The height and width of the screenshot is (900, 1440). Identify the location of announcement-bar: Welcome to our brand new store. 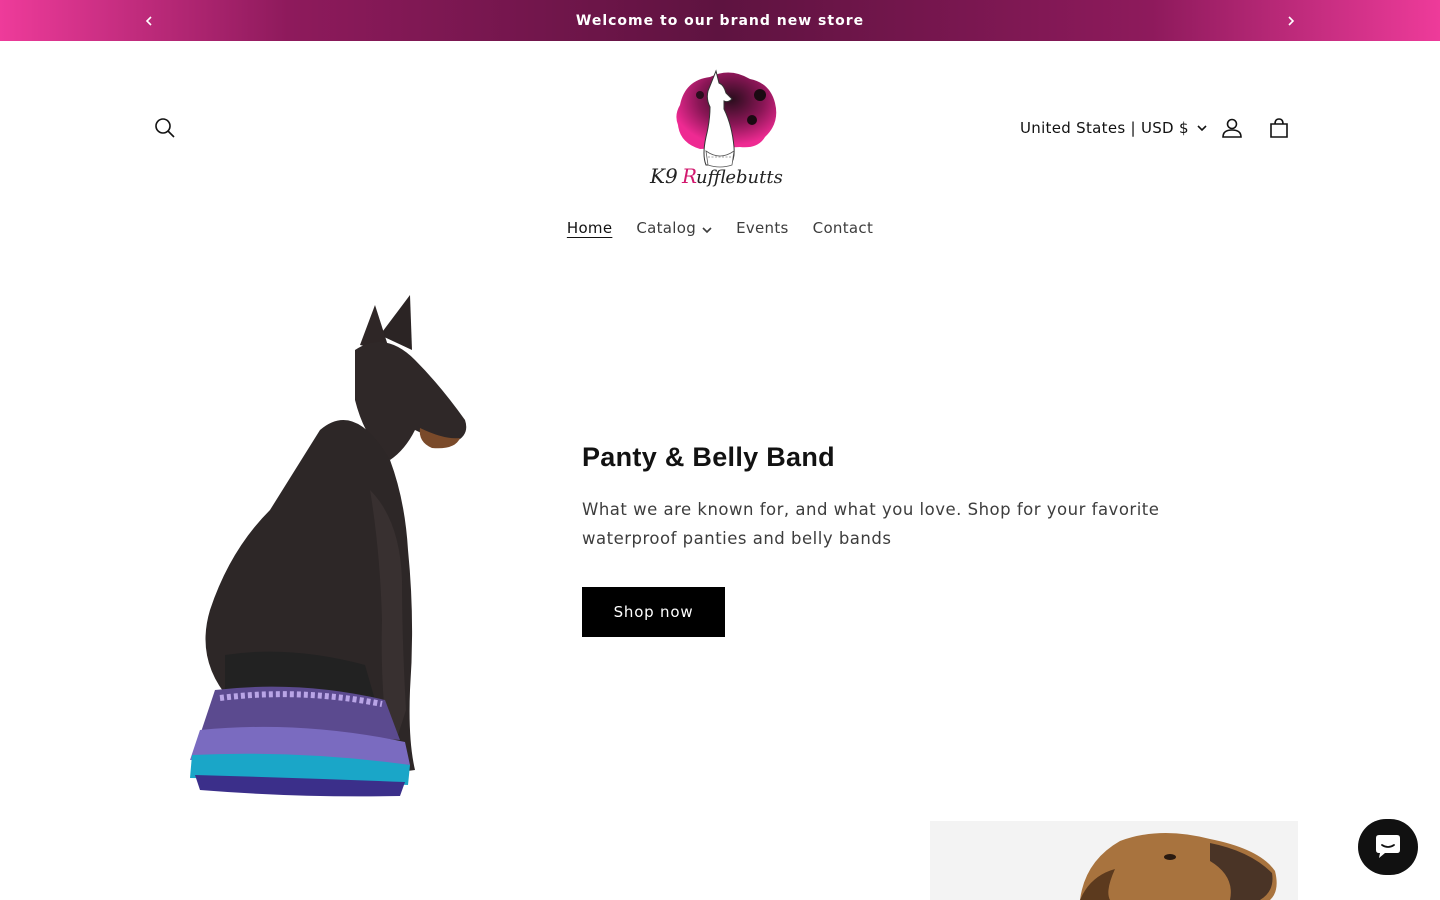
(720, 20).